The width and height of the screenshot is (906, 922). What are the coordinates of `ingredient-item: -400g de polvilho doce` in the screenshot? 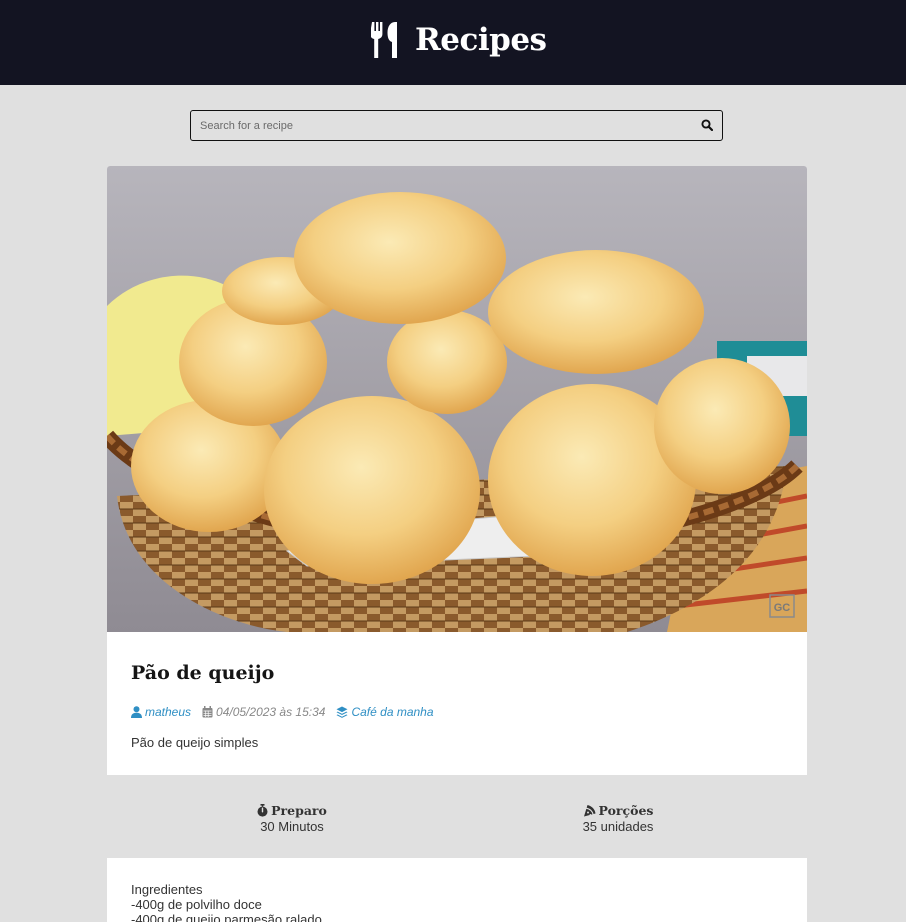 It's located at (196, 904).